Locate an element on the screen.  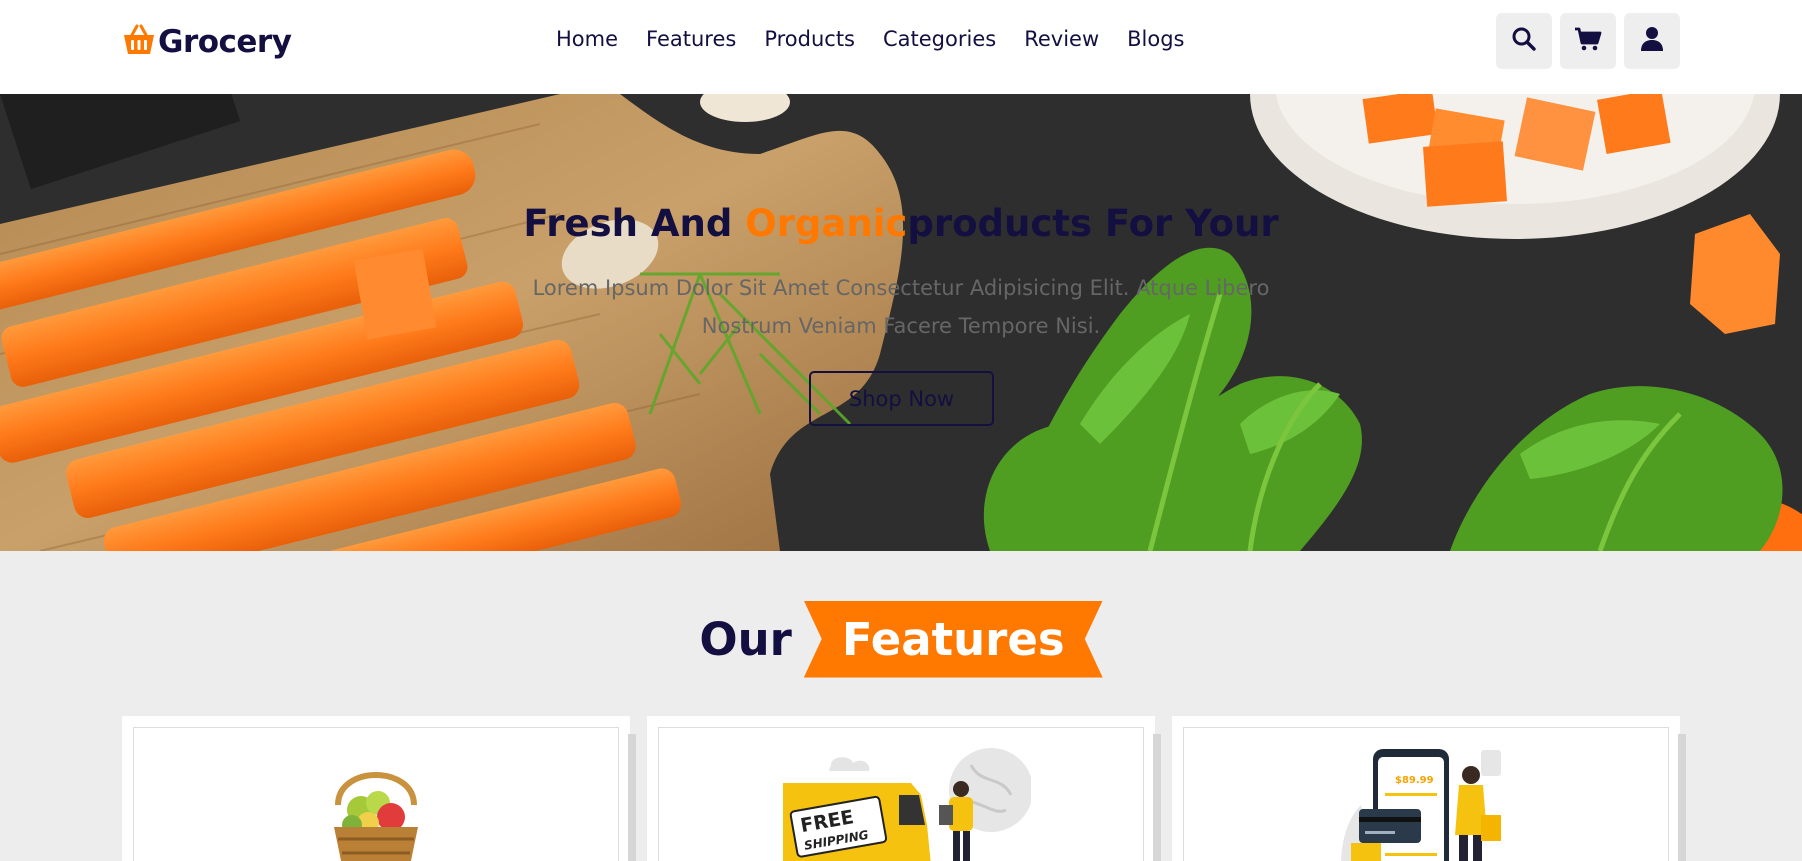
feature-card-inner: FREE SHIPPING is located at coordinates (901, 794).